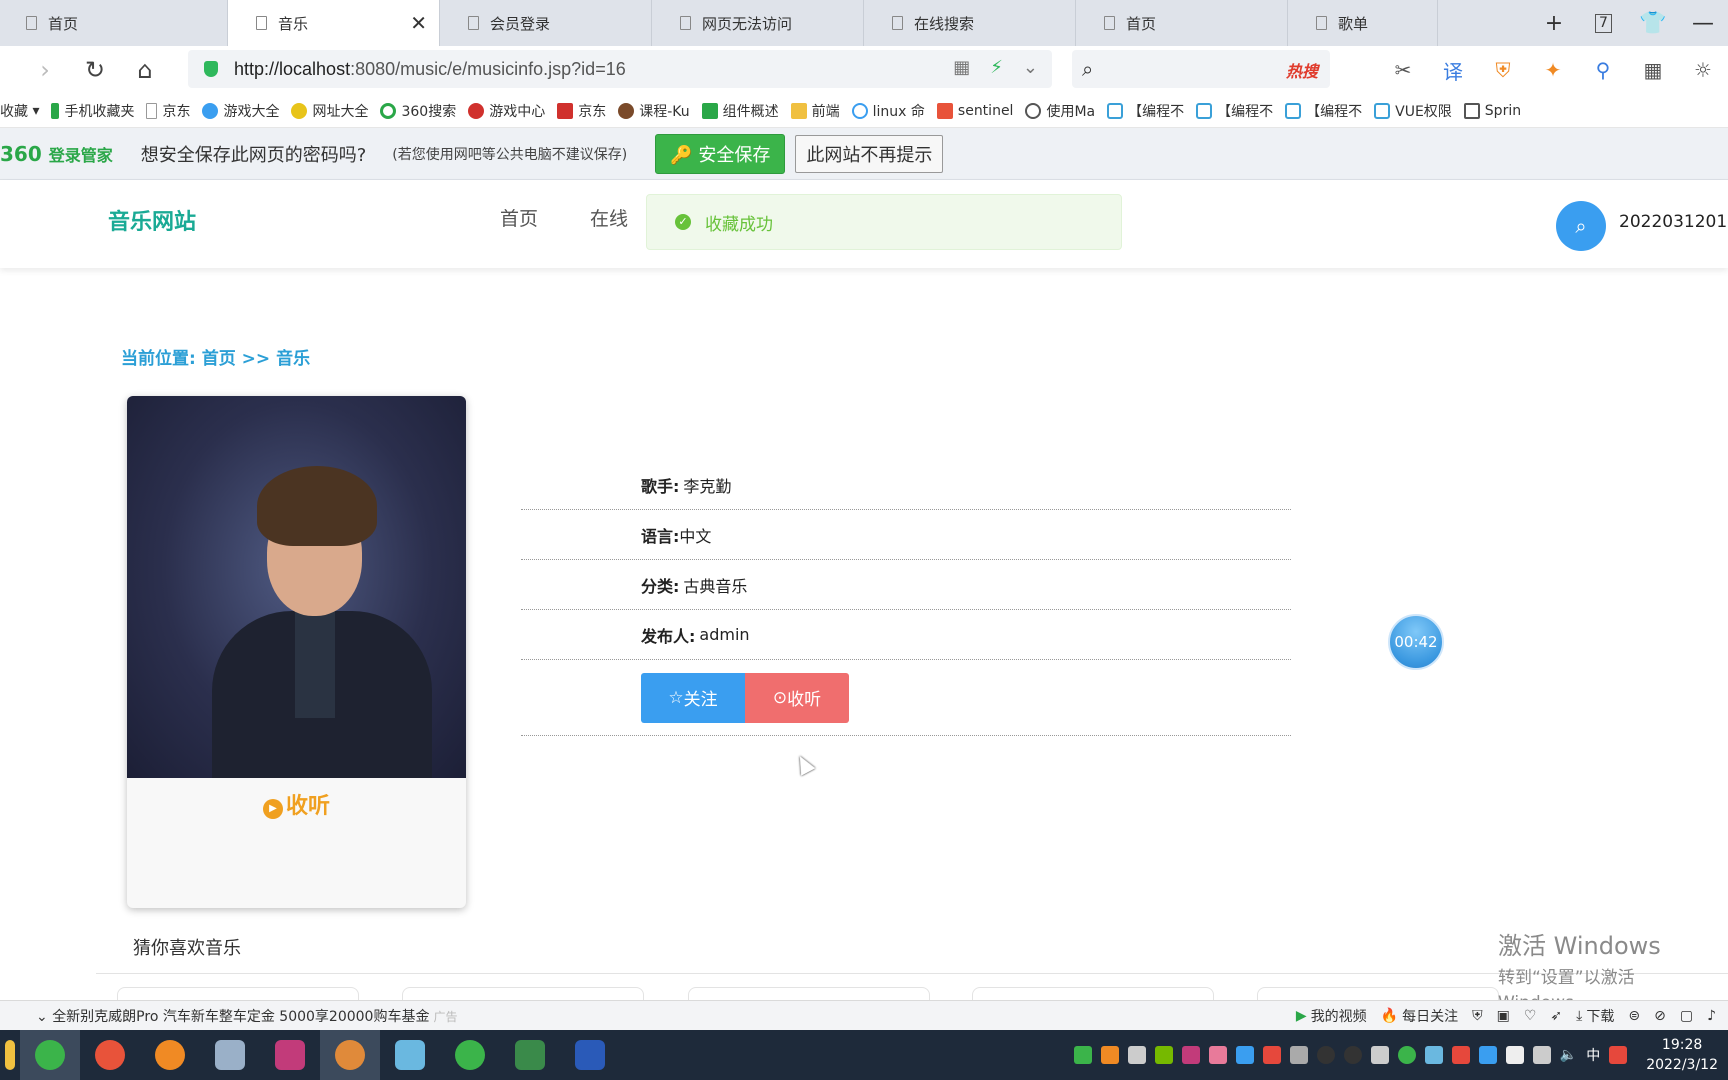  Describe the element at coordinates (1060, 111) in the screenshot. I see `bookmark-item: 使用Ma` at that location.